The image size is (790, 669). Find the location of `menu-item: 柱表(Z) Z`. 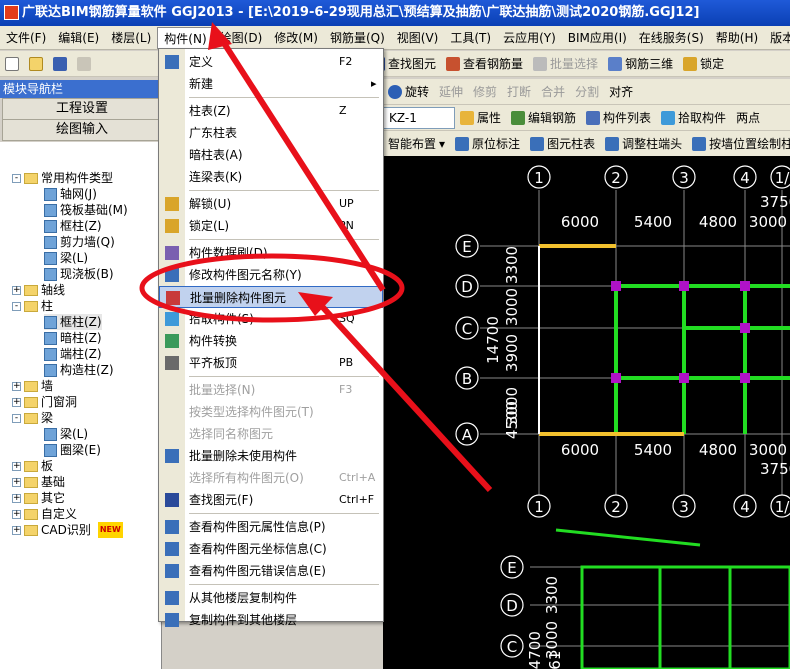

menu-item: 柱表(Z) Z is located at coordinates (271, 111).